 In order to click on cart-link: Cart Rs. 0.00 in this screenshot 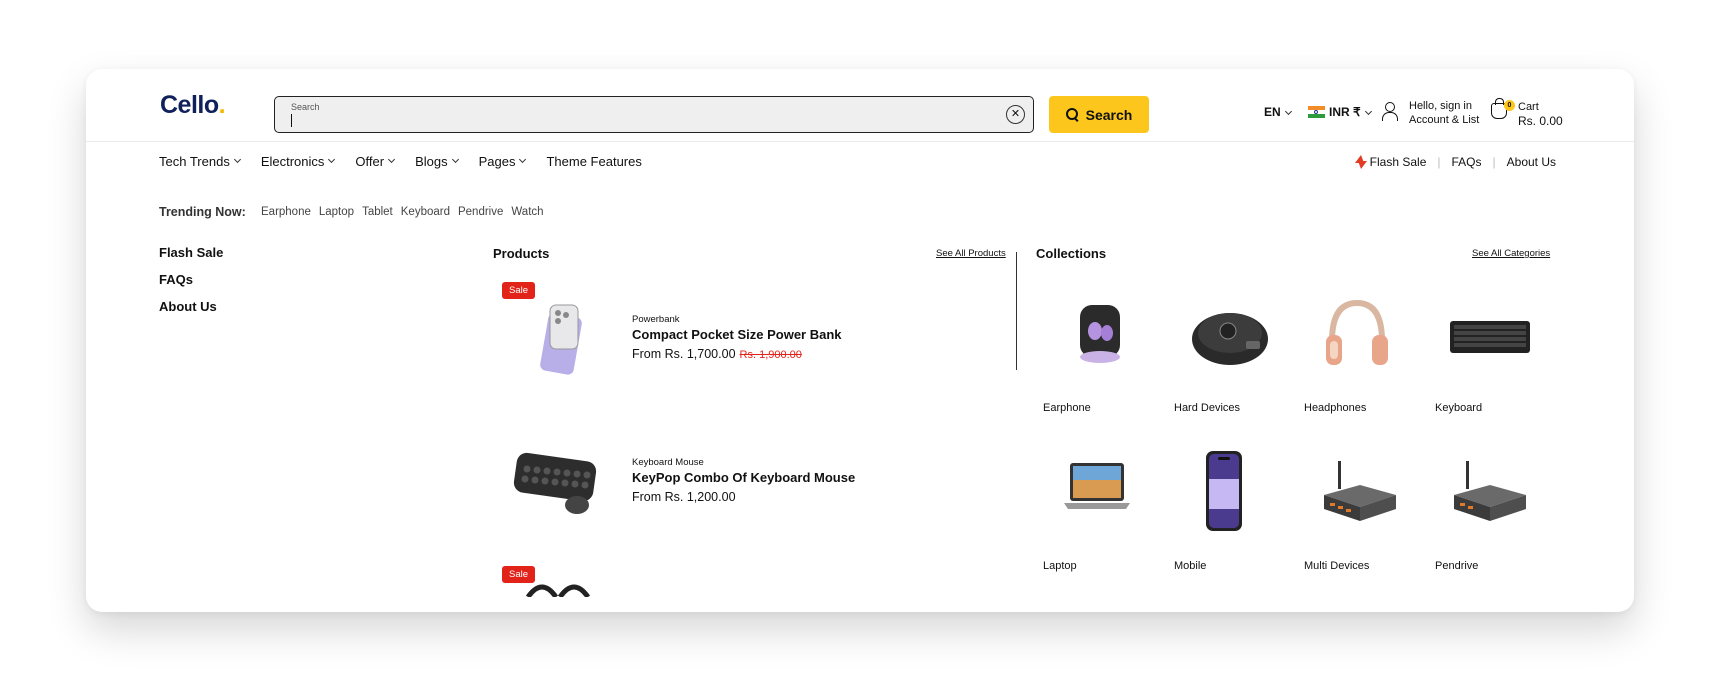, I will do `click(1540, 114)`.